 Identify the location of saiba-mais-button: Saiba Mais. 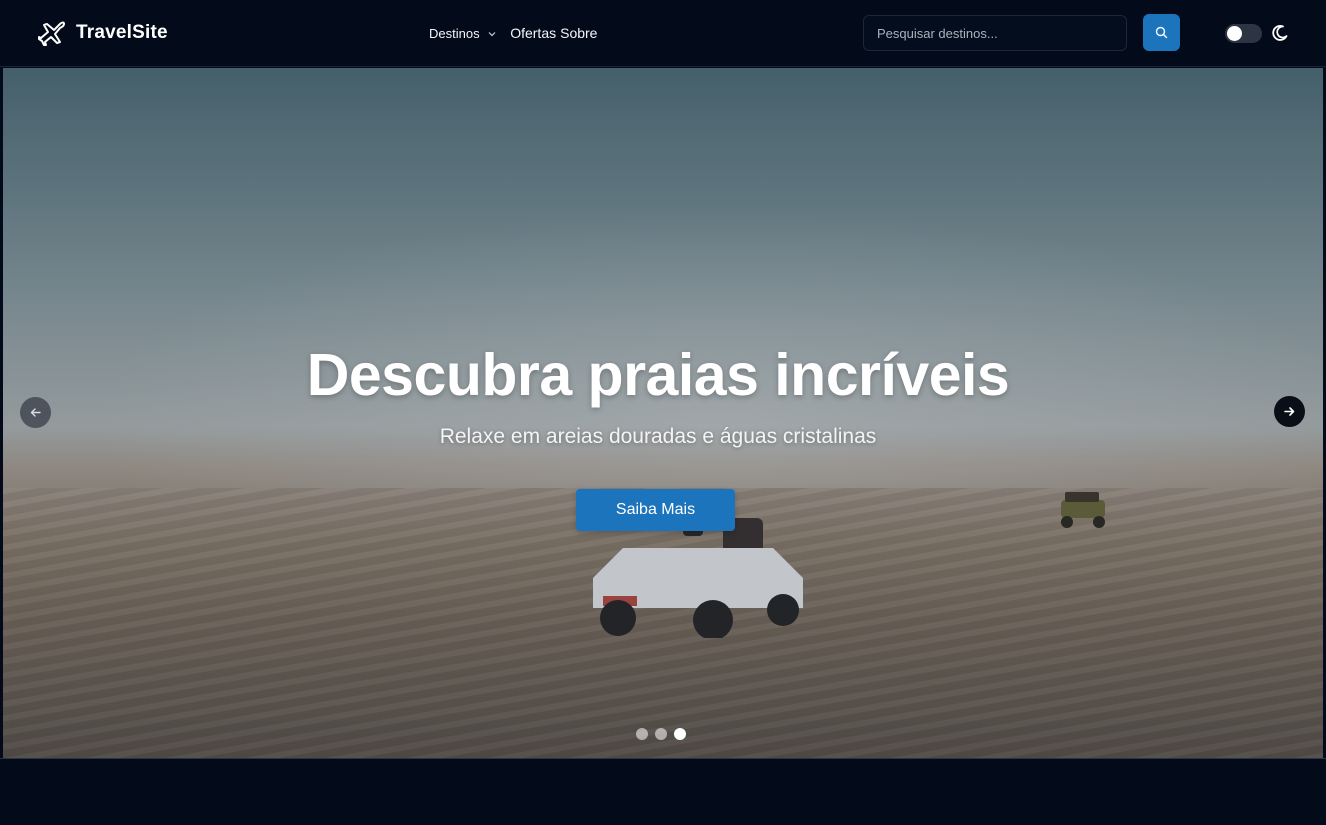
(655, 510).